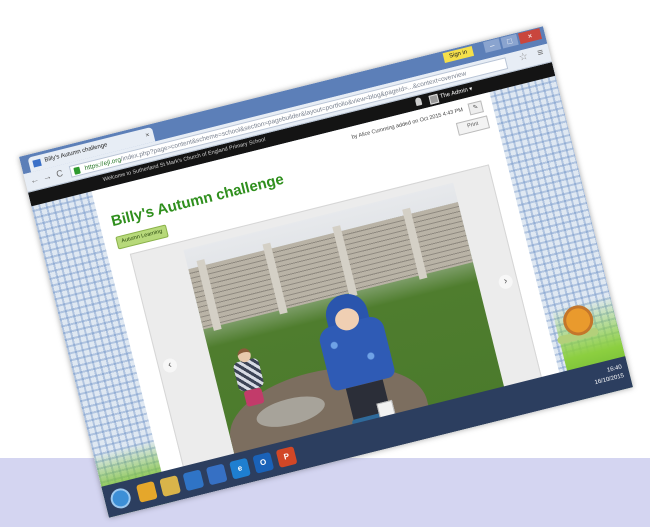 The image size is (650, 527). I want to click on internet-explorer-icon: e, so click(240, 468).